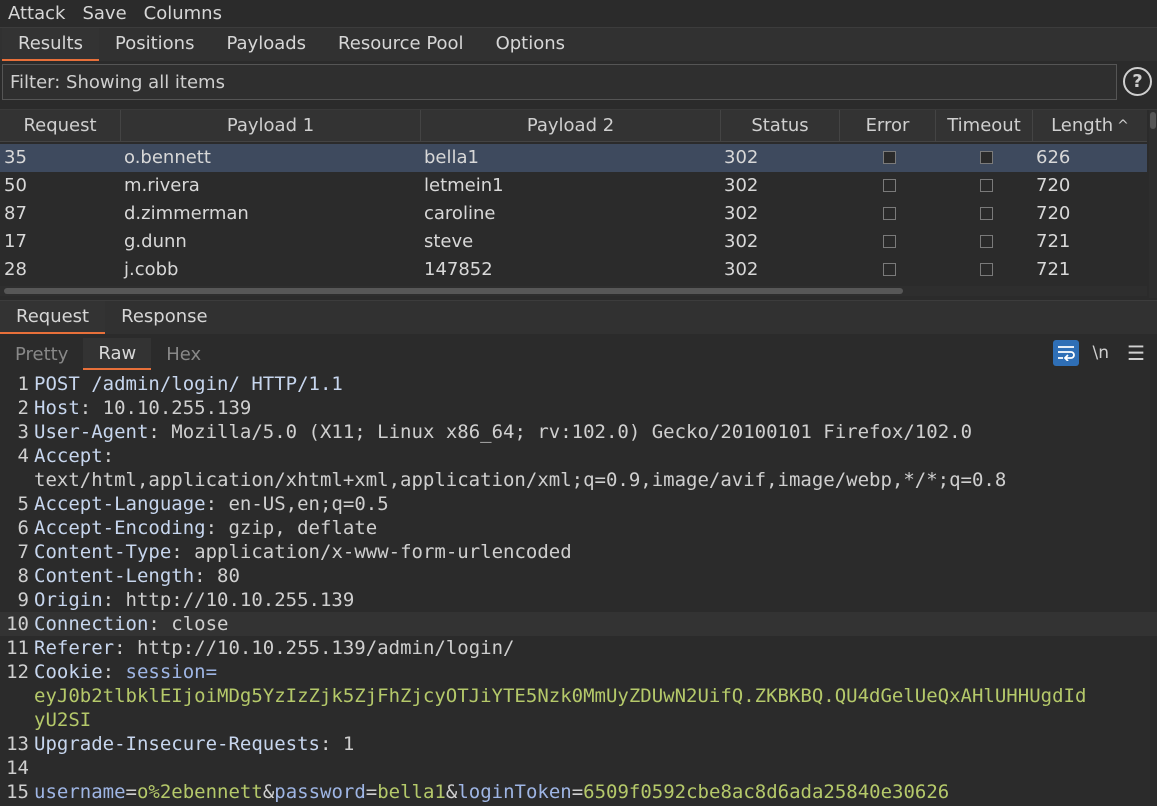 The height and width of the screenshot is (806, 1157). I want to click on table-row: 50 m.rivera letmein1 302 720, so click(573, 186).